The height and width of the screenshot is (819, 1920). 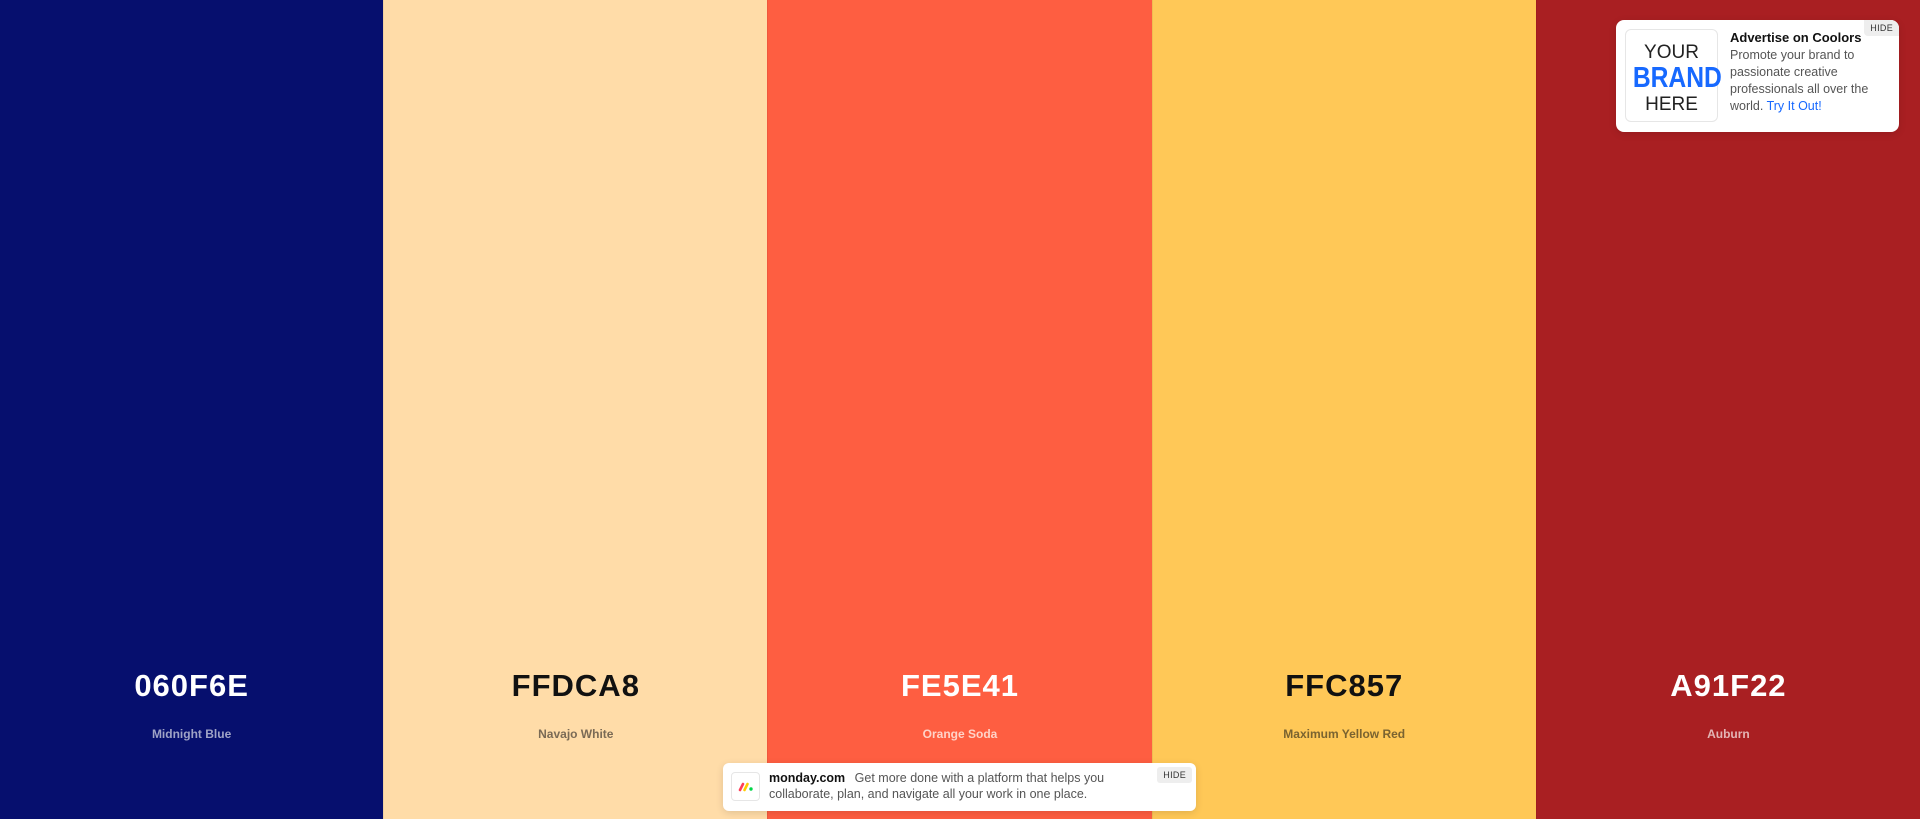 I want to click on ad-title: Advertise on Coolors, so click(x=1796, y=37).